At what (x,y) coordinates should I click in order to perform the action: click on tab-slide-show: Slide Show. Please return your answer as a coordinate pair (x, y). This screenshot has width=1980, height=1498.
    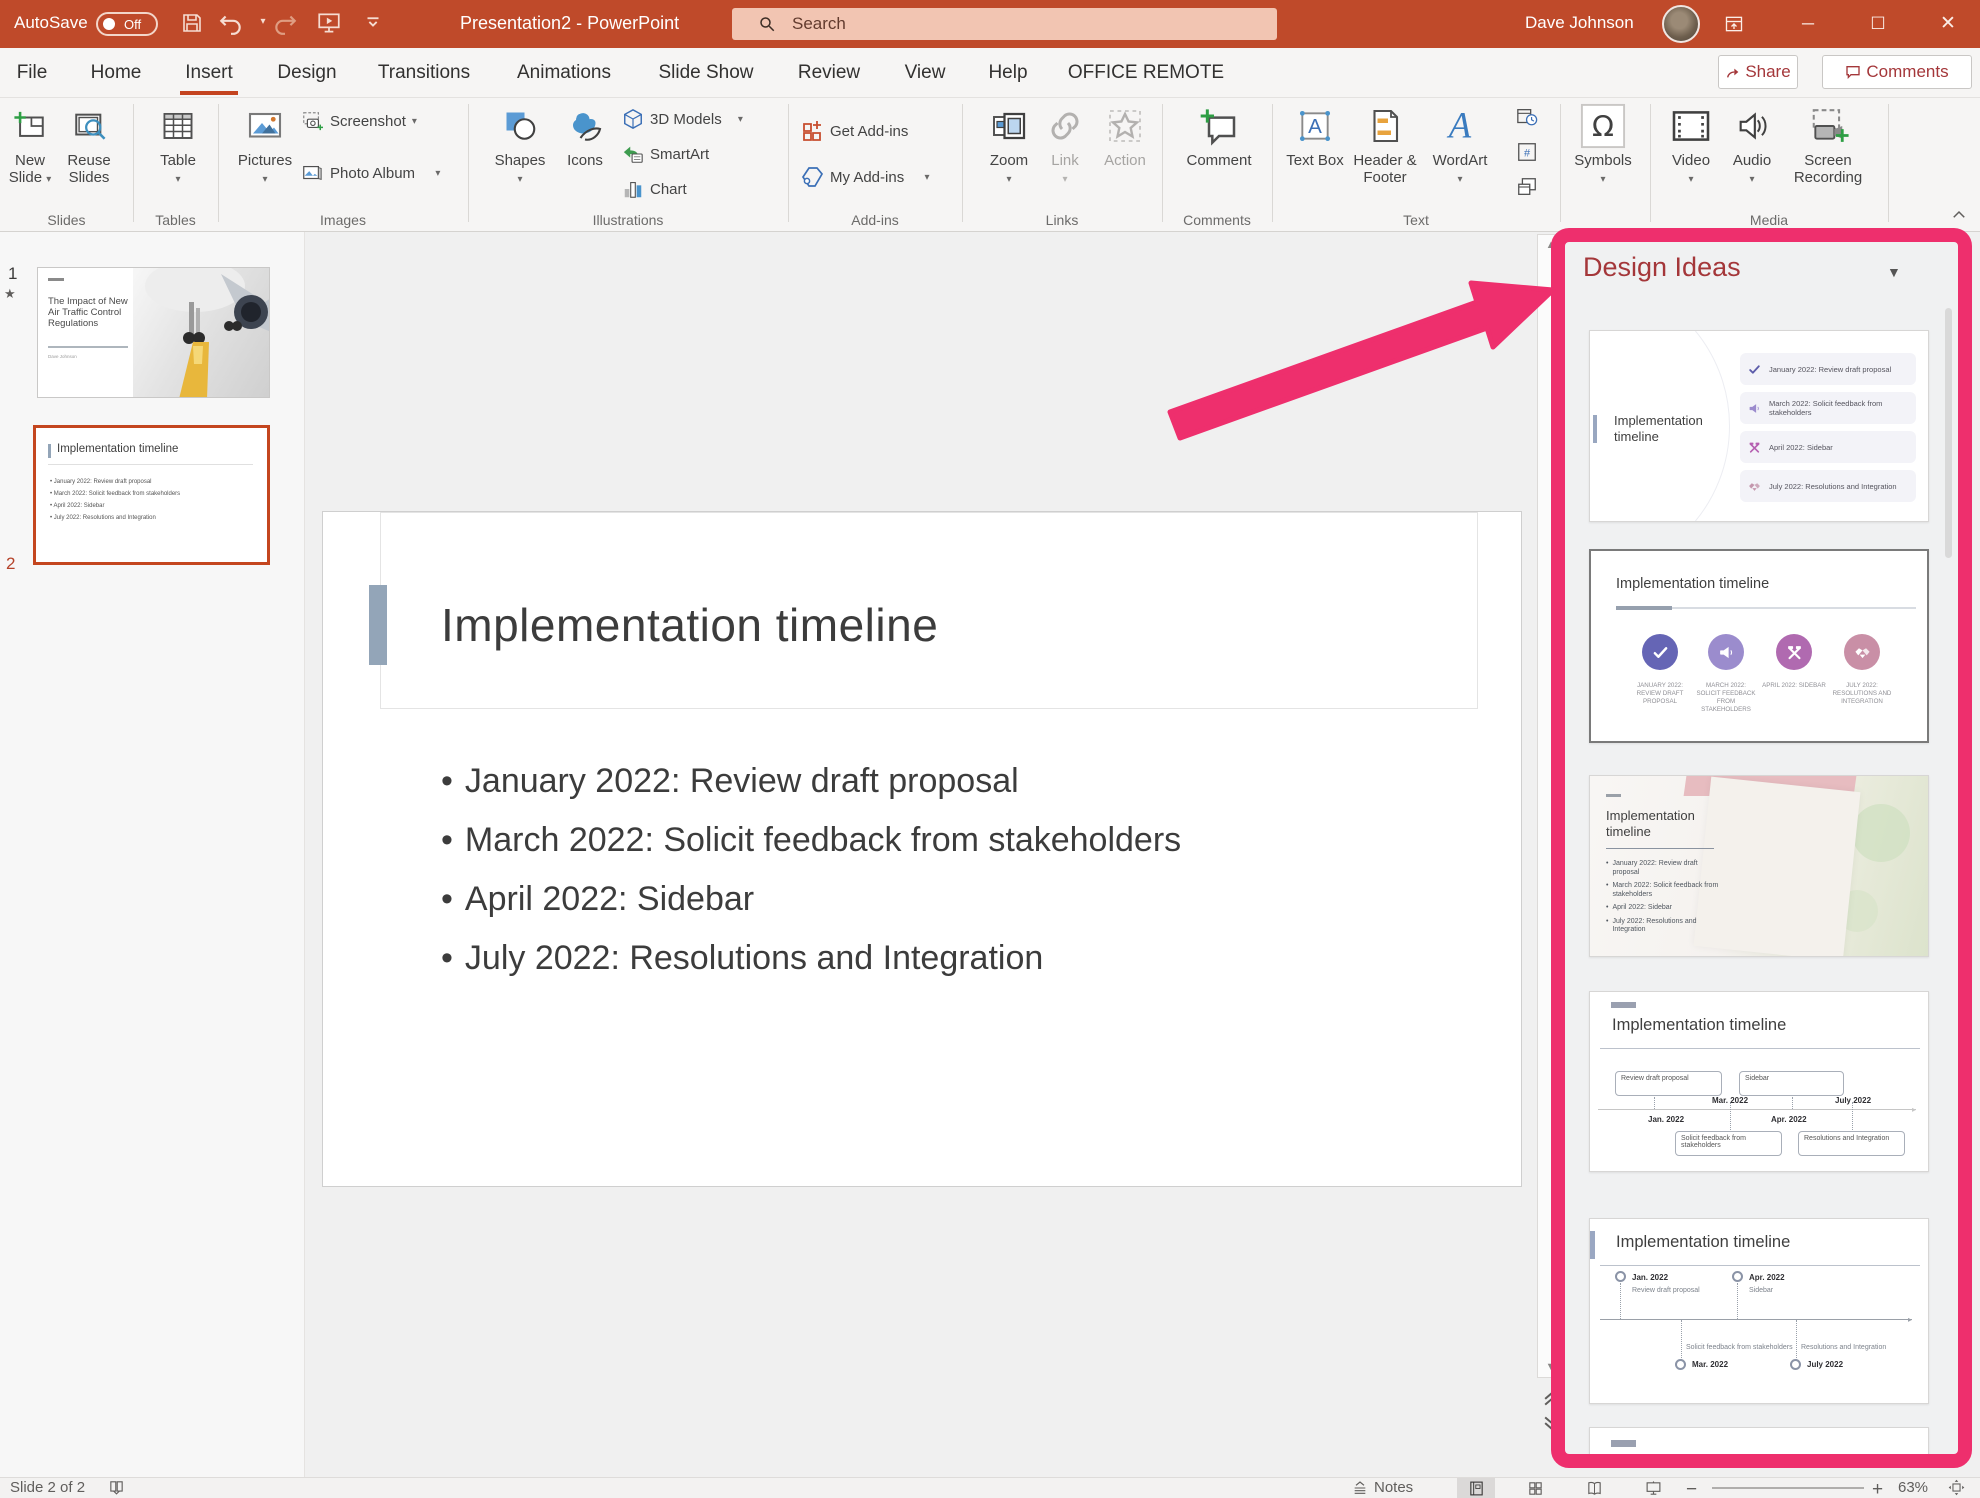
    Looking at the image, I should click on (706, 74).